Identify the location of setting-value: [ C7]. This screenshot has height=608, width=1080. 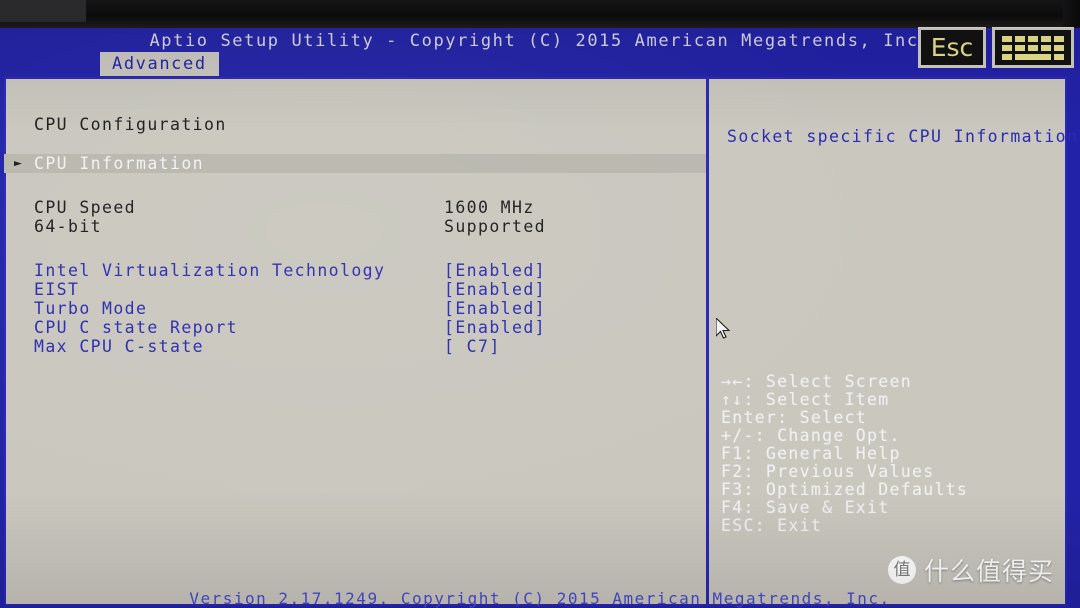
(472, 346).